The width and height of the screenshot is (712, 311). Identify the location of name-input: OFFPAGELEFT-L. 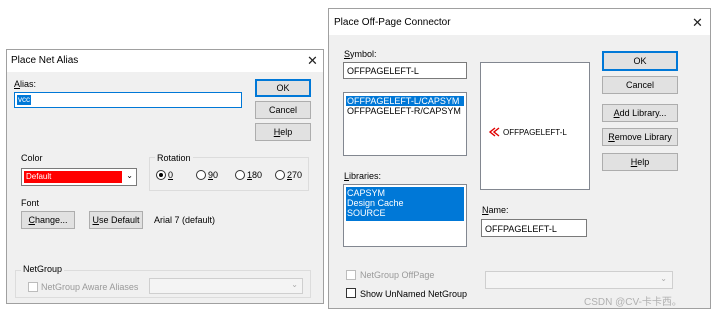
(534, 228).